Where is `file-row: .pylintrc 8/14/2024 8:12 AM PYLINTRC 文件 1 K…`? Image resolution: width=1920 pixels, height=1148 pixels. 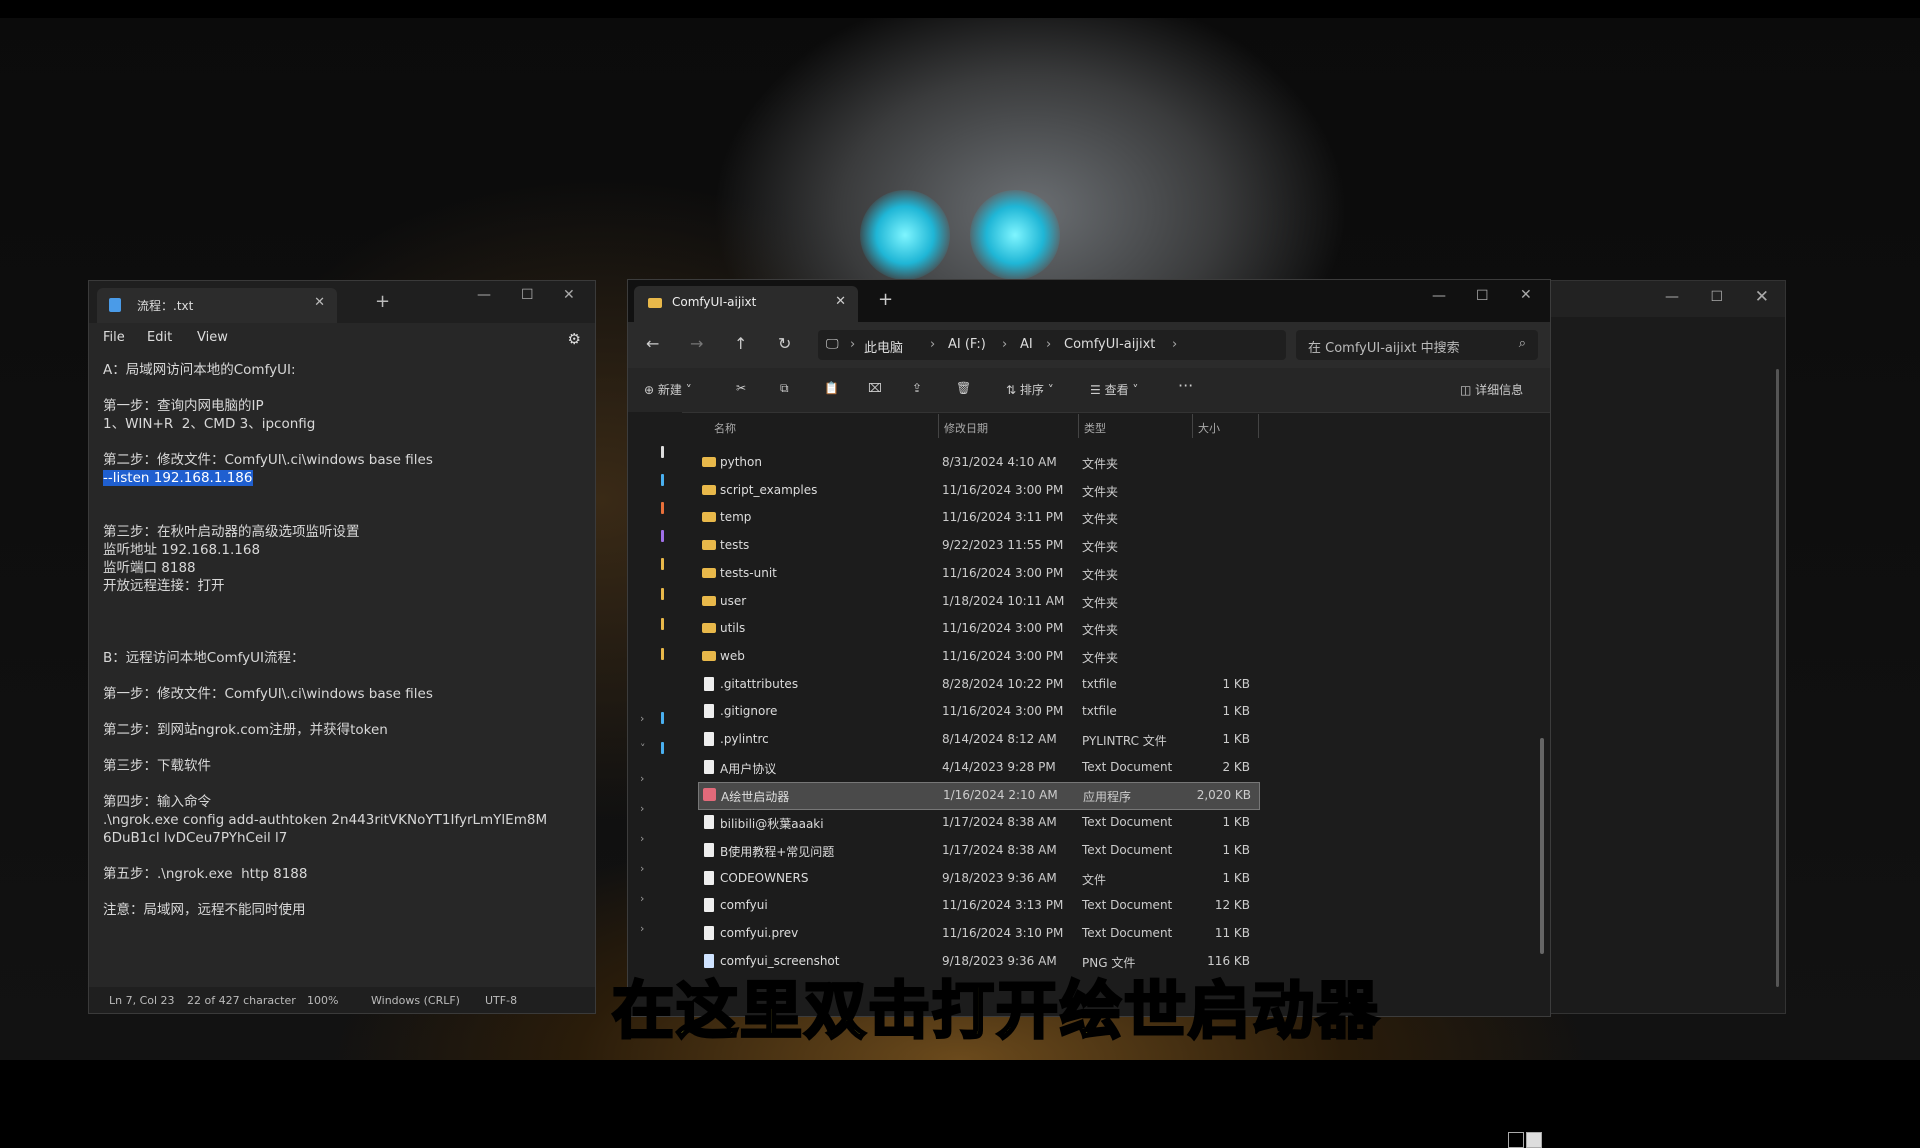
file-row: .pylintrc 8/14/2024 8:12 AM PYLINTRC 文件 1 K… is located at coordinates (978, 740).